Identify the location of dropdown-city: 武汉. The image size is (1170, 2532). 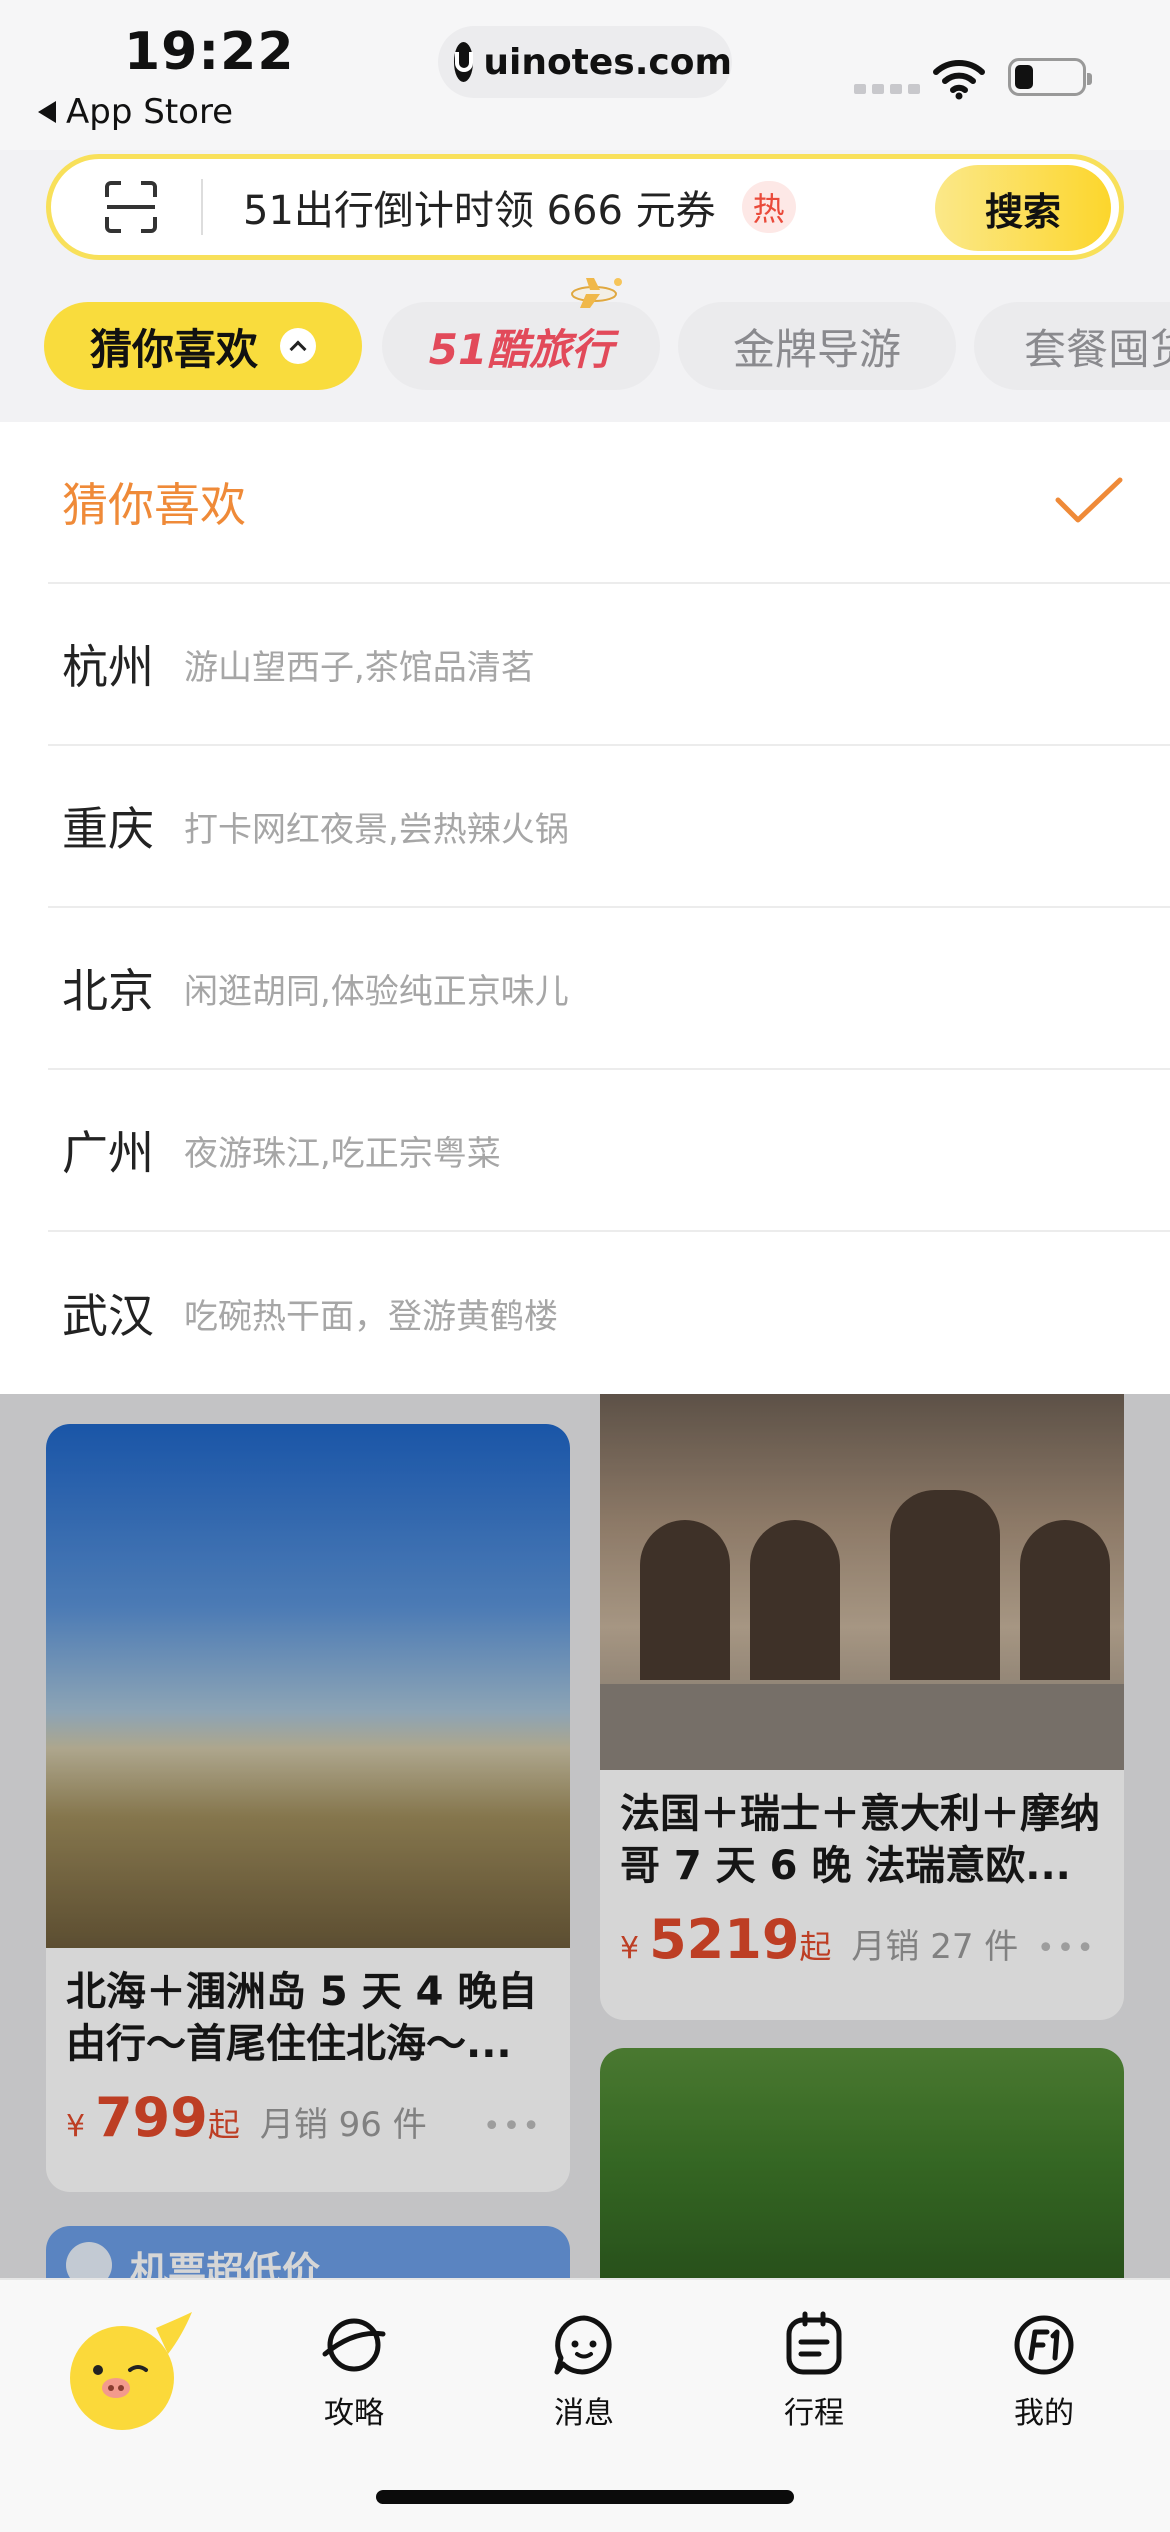
(108, 1316).